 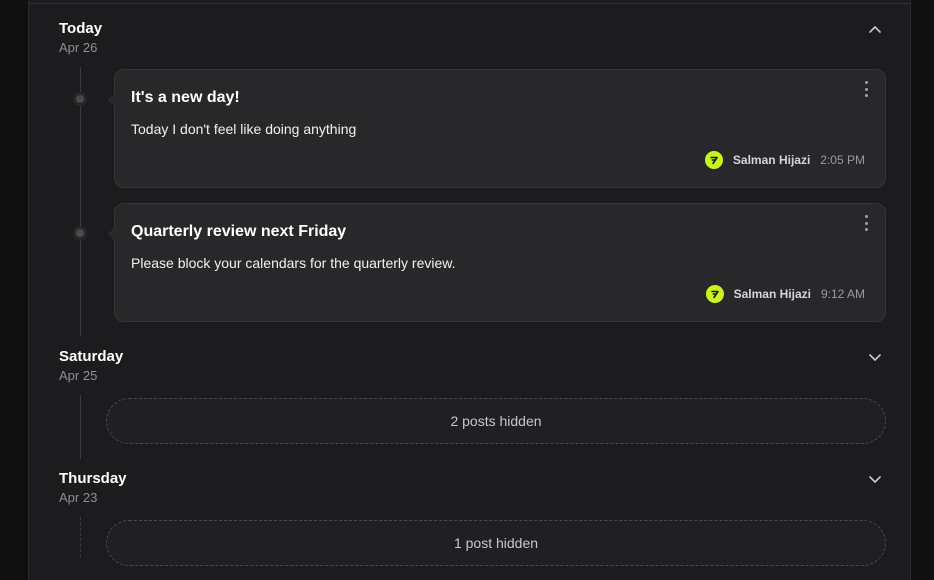 I want to click on day-title-today: Today, so click(x=81, y=28).